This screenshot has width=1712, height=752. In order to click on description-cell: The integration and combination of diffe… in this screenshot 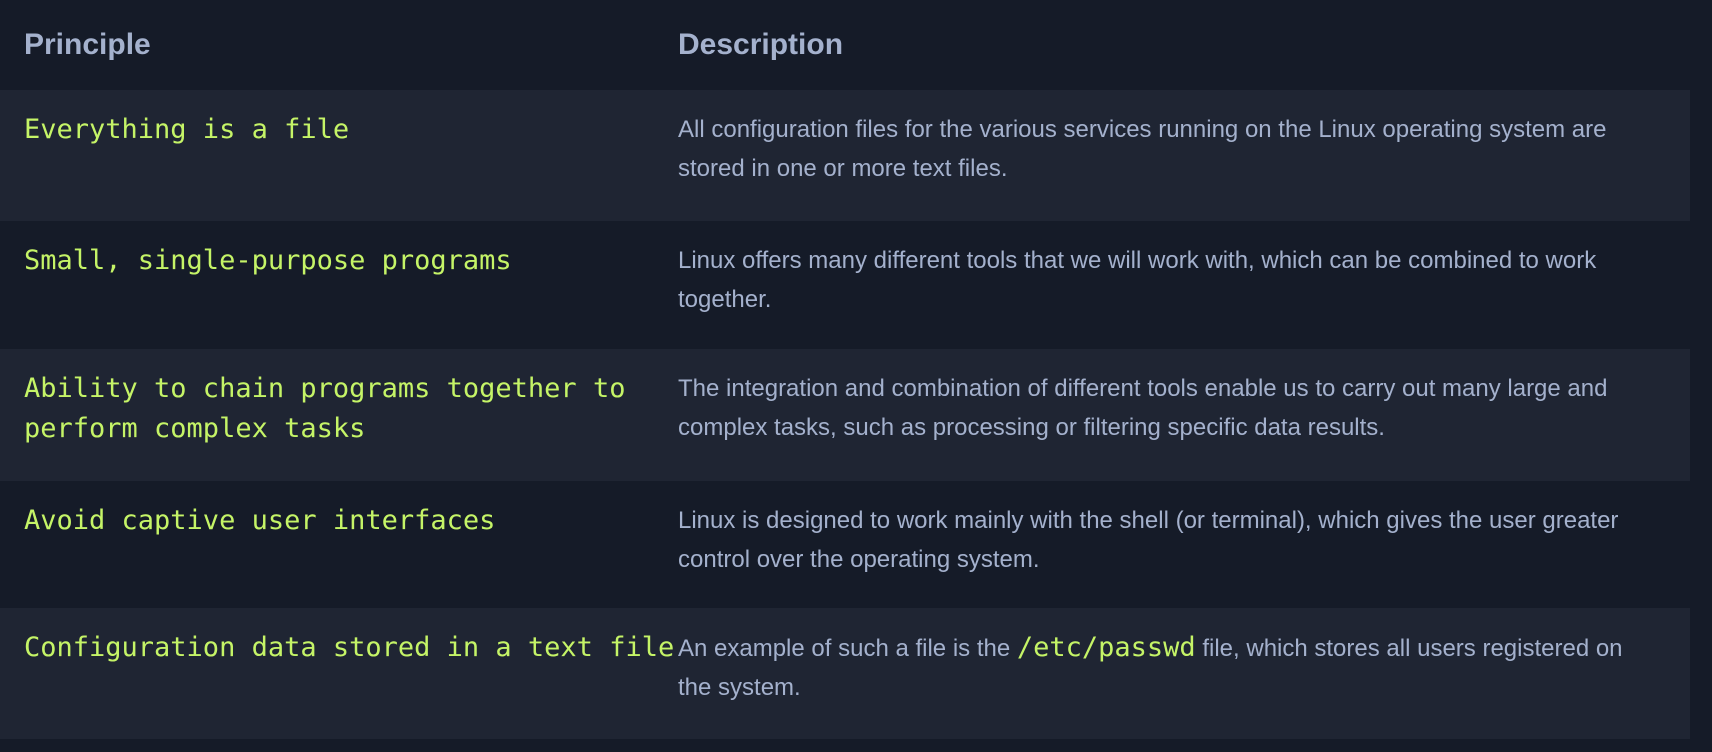, I will do `click(1143, 408)`.